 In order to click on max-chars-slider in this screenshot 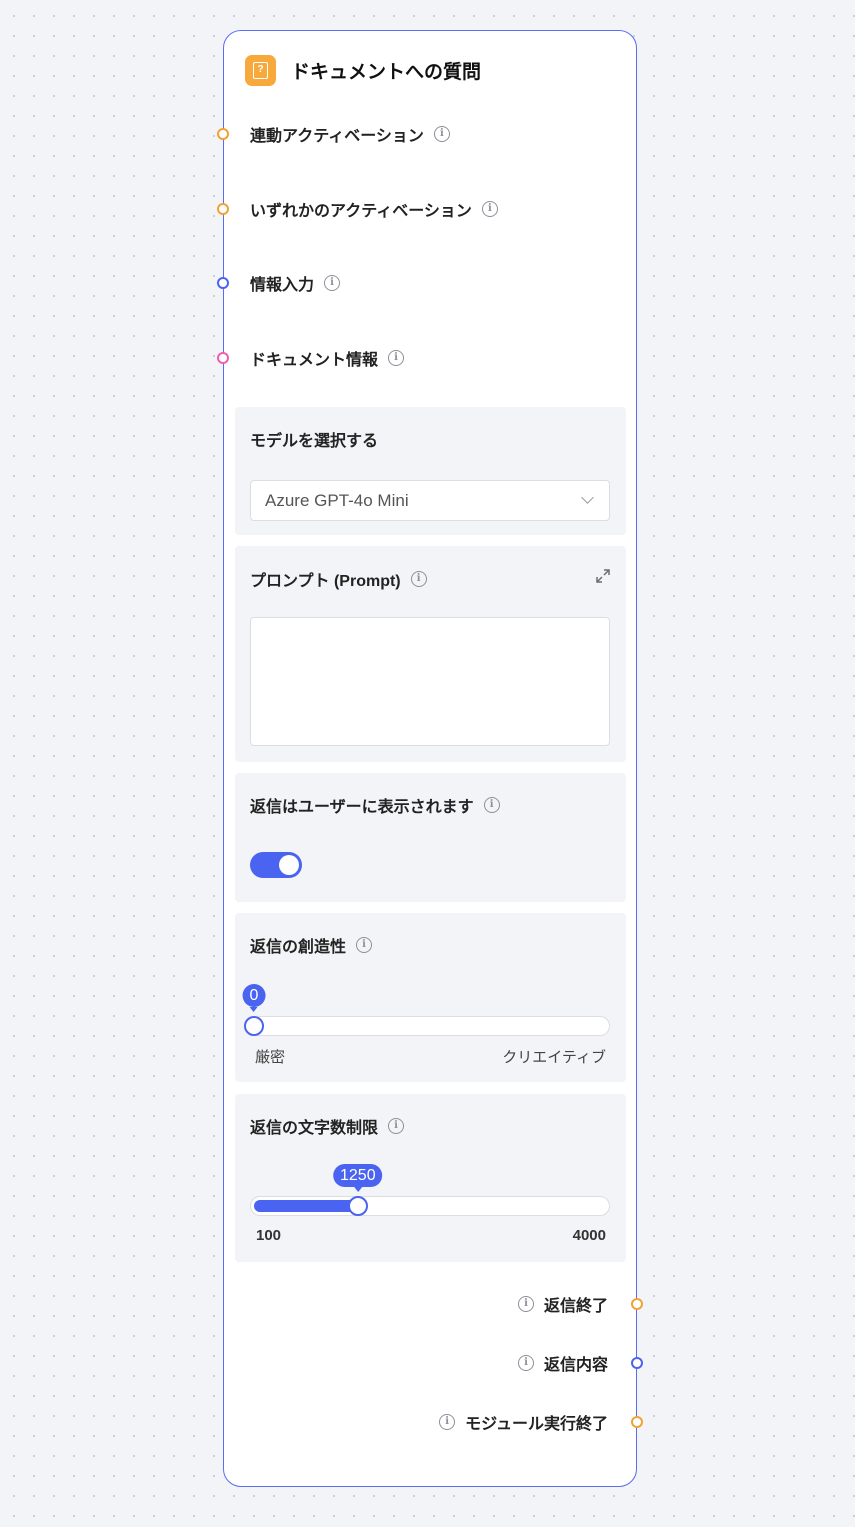, I will do `click(430, 1206)`.